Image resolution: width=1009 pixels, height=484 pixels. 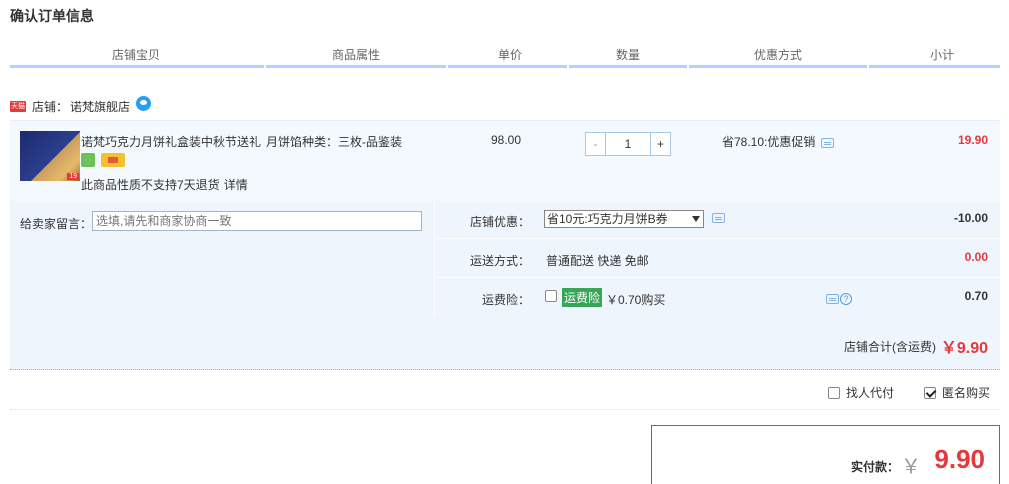 What do you see at coordinates (777, 55) in the screenshot?
I see `column-header-discount: 优惠方式` at bounding box center [777, 55].